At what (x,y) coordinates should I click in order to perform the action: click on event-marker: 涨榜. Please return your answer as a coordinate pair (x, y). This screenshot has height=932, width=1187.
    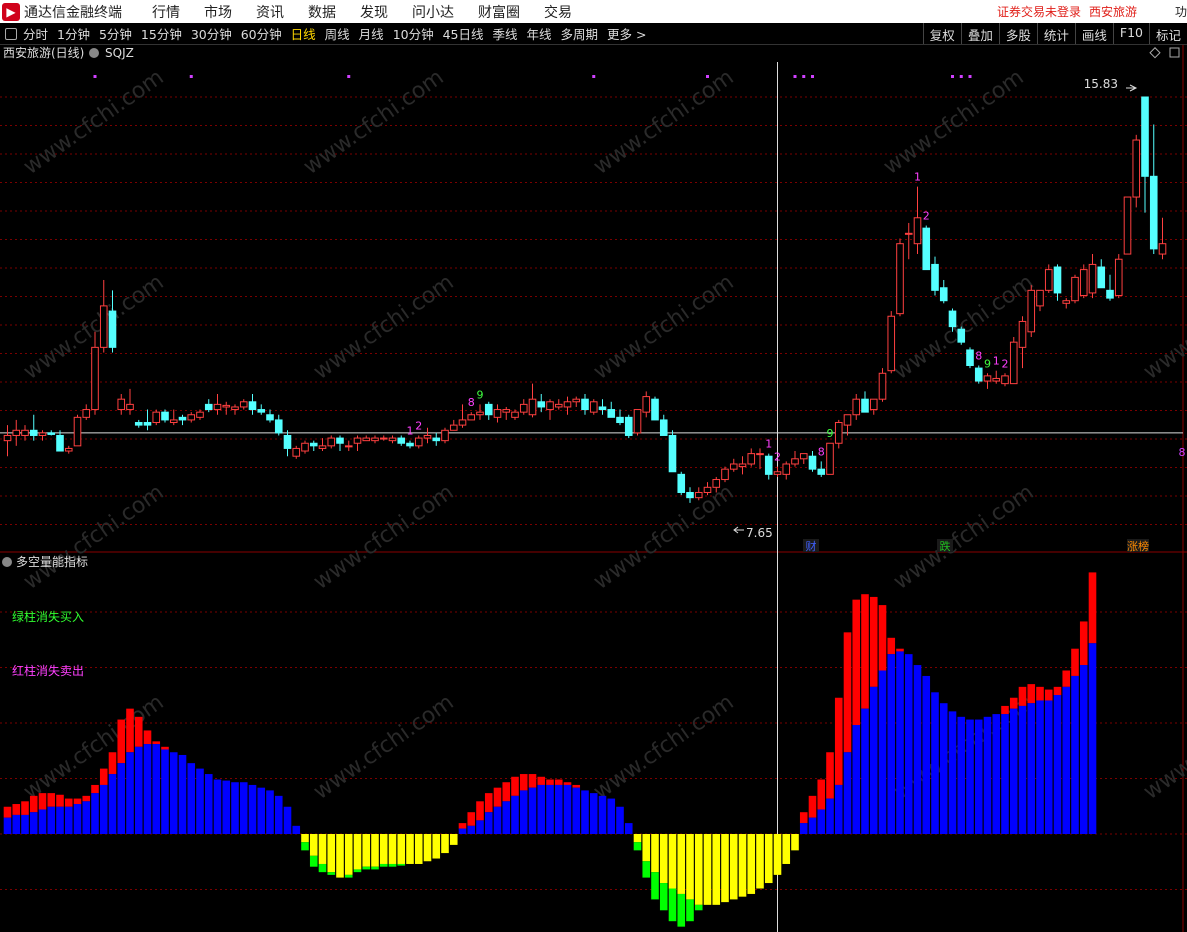
    Looking at the image, I should click on (1138, 546).